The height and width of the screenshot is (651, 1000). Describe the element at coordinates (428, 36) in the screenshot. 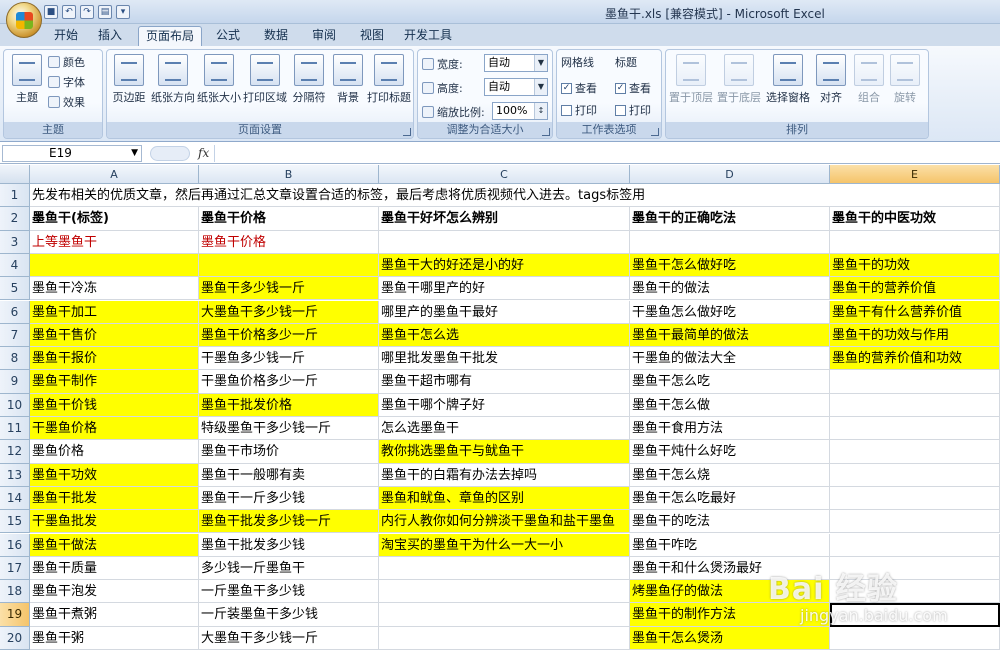

I see `tab-developer: 开发工具` at that location.